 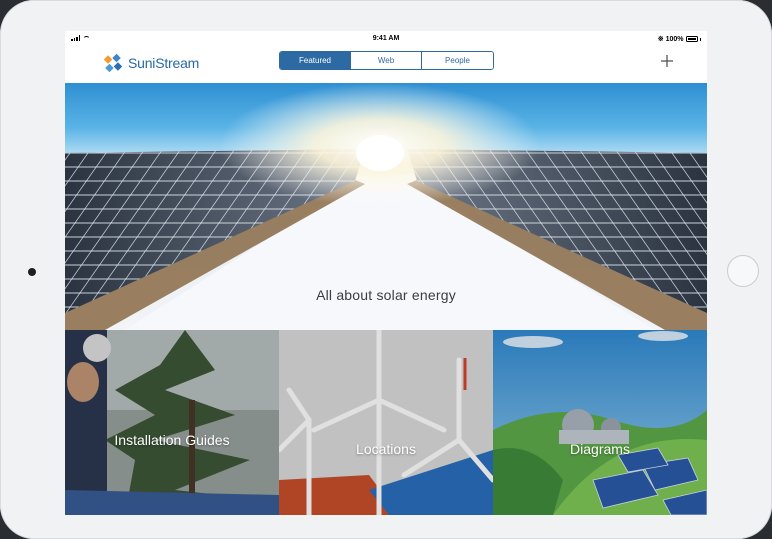 I want to click on app-name: SuniStream, so click(x=164, y=63).